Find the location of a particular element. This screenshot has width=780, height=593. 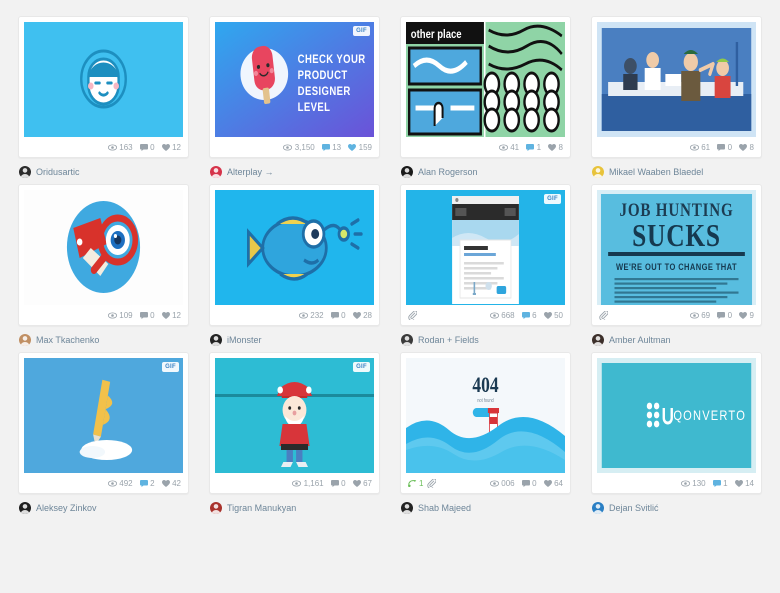

author-name: Alterplay → is located at coordinates (250, 172).